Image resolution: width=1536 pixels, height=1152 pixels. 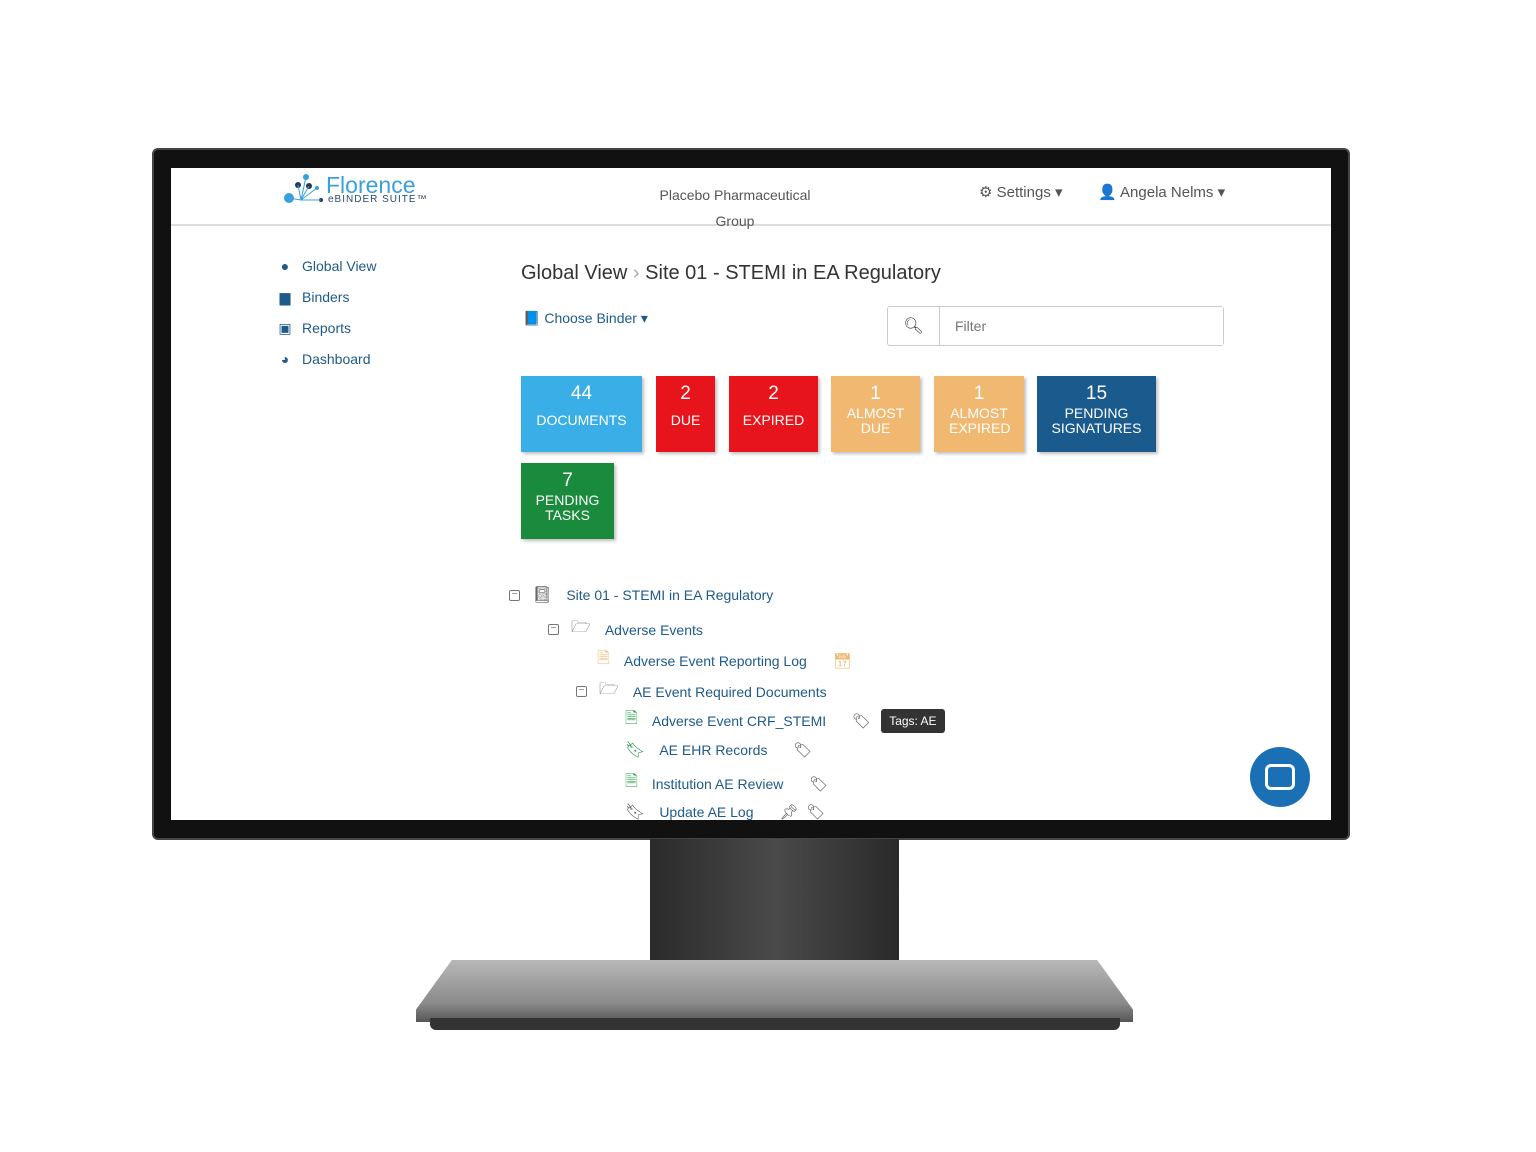 What do you see at coordinates (706, 812) in the screenshot?
I see `tree-label: Update AE Log` at bounding box center [706, 812].